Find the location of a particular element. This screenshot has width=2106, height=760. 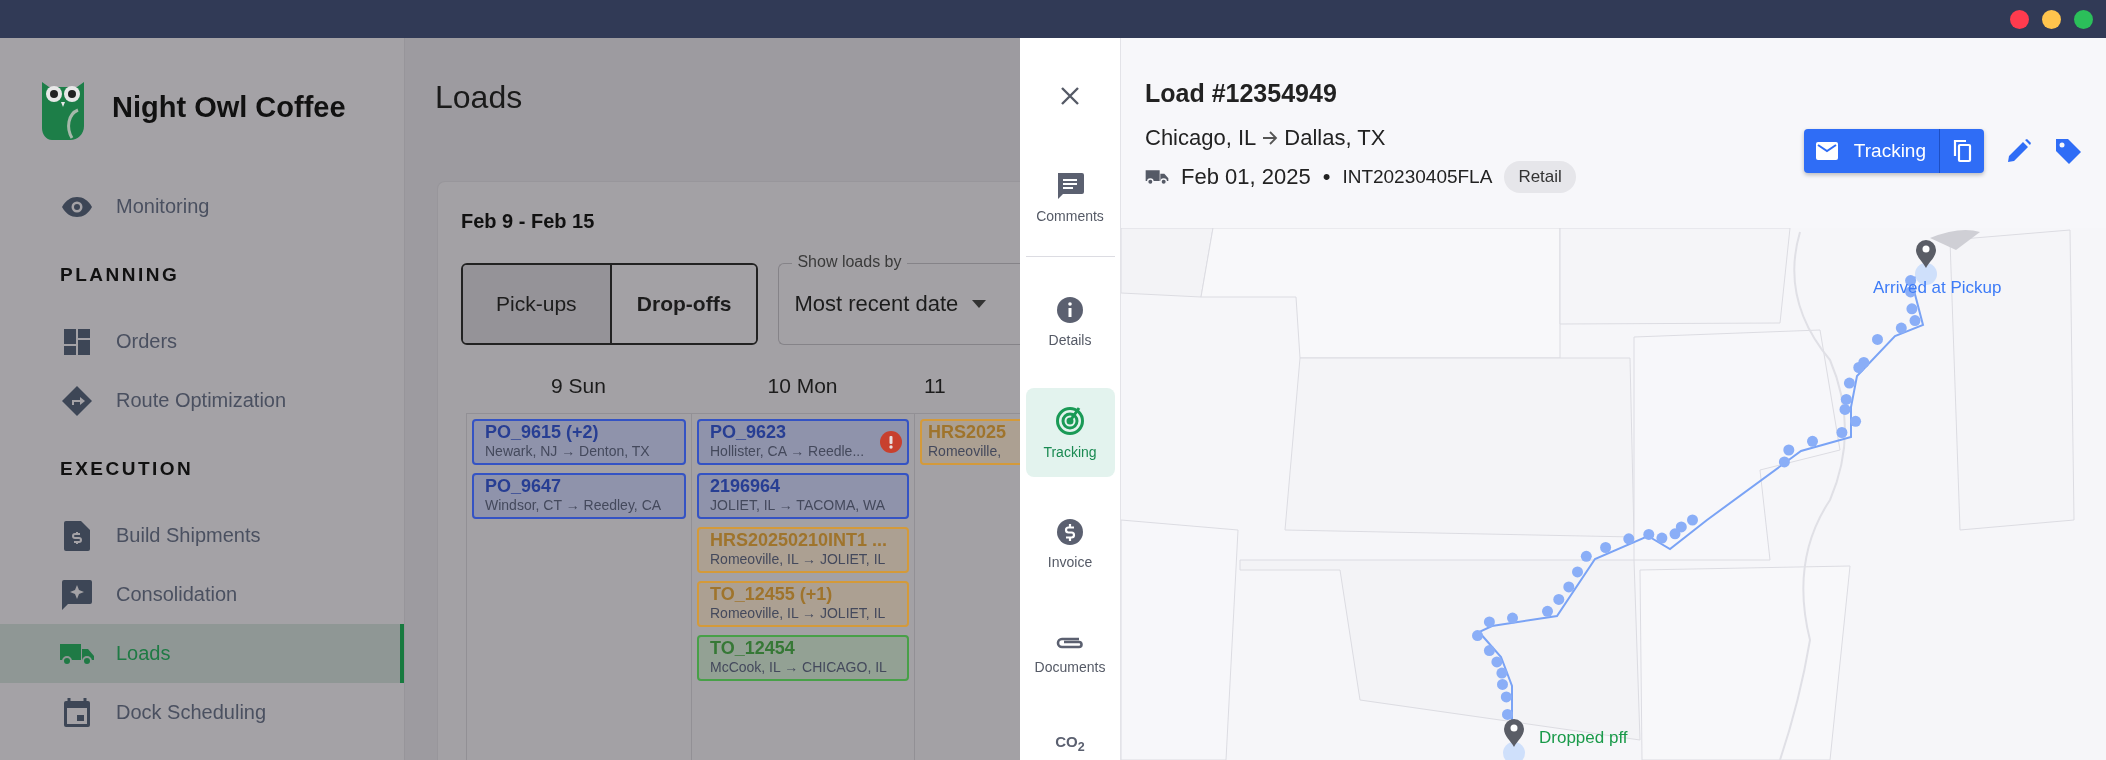

chat-sparkle-icon is located at coordinates (77, 594).